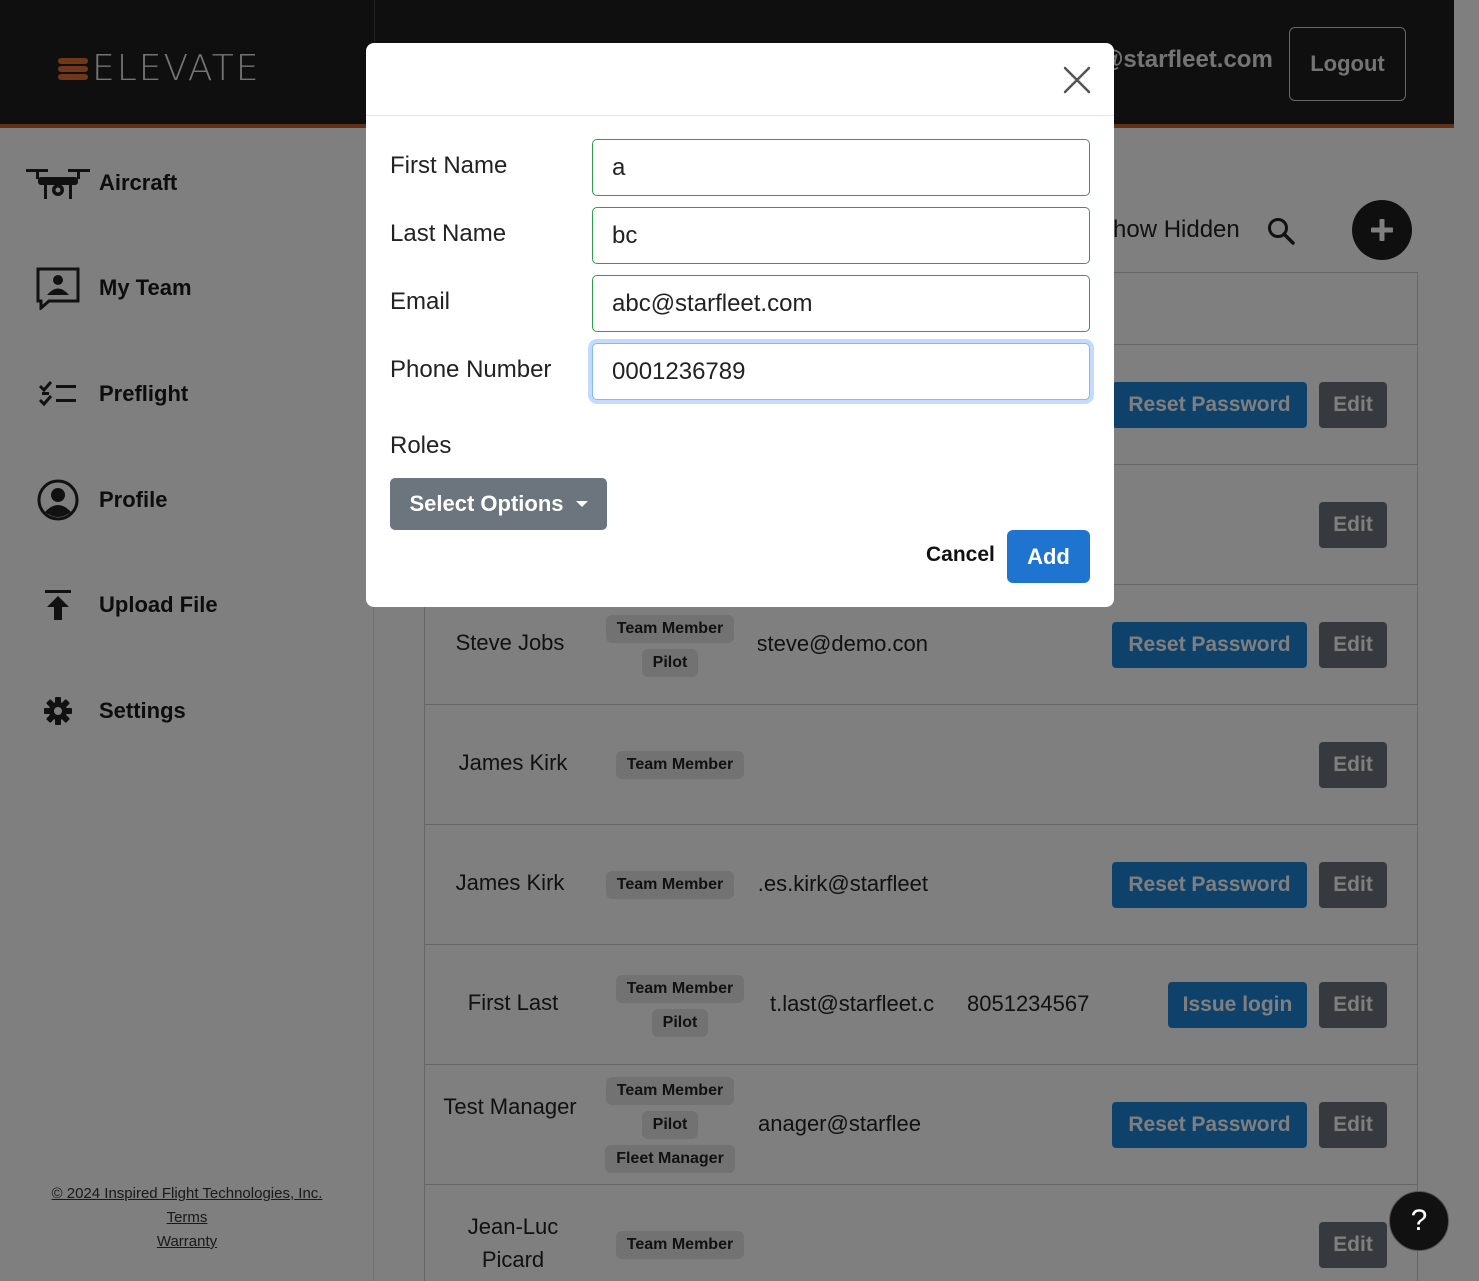  Describe the element at coordinates (471, 369) in the screenshot. I see `phone-number-label: Phone Number` at that location.